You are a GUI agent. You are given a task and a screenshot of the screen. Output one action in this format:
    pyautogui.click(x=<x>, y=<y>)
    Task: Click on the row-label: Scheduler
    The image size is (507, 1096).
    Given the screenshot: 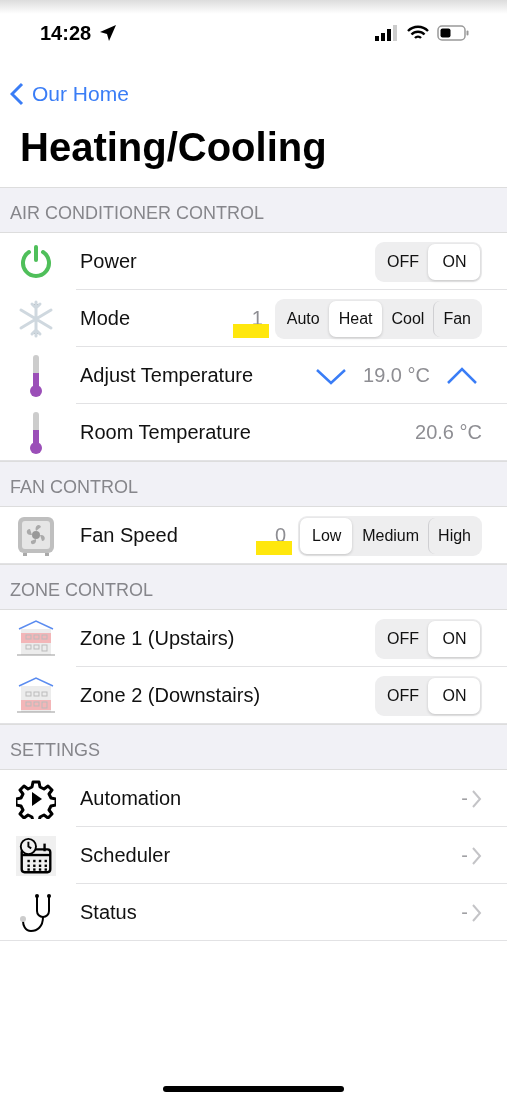 What is the action you would take?
    pyautogui.click(x=126, y=855)
    